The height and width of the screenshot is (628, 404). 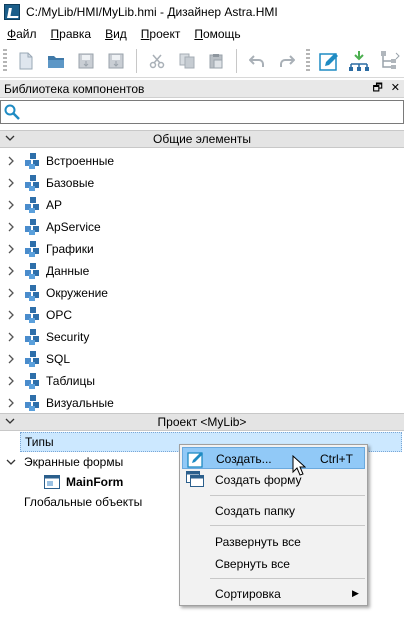 What do you see at coordinates (389, 61) in the screenshot?
I see `network-tree-button` at bounding box center [389, 61].